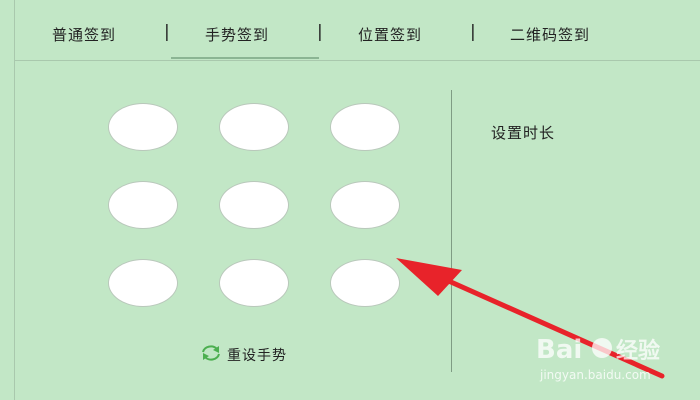 The image size is (700, 400). What do you see at coordinates (84, 34) in the screenshot?
I see `tab-normal-sign-in: 普通签到` at bounding box center [84, 34].